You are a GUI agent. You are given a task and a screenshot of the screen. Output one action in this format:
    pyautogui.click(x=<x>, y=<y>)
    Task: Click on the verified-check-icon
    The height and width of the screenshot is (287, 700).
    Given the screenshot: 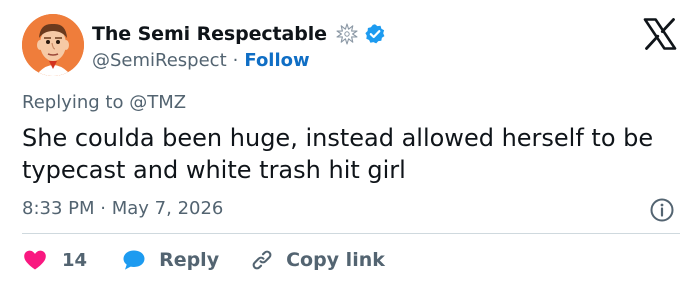 What is the action you would take?
    pyautogui.click(x=375, y=34)
    